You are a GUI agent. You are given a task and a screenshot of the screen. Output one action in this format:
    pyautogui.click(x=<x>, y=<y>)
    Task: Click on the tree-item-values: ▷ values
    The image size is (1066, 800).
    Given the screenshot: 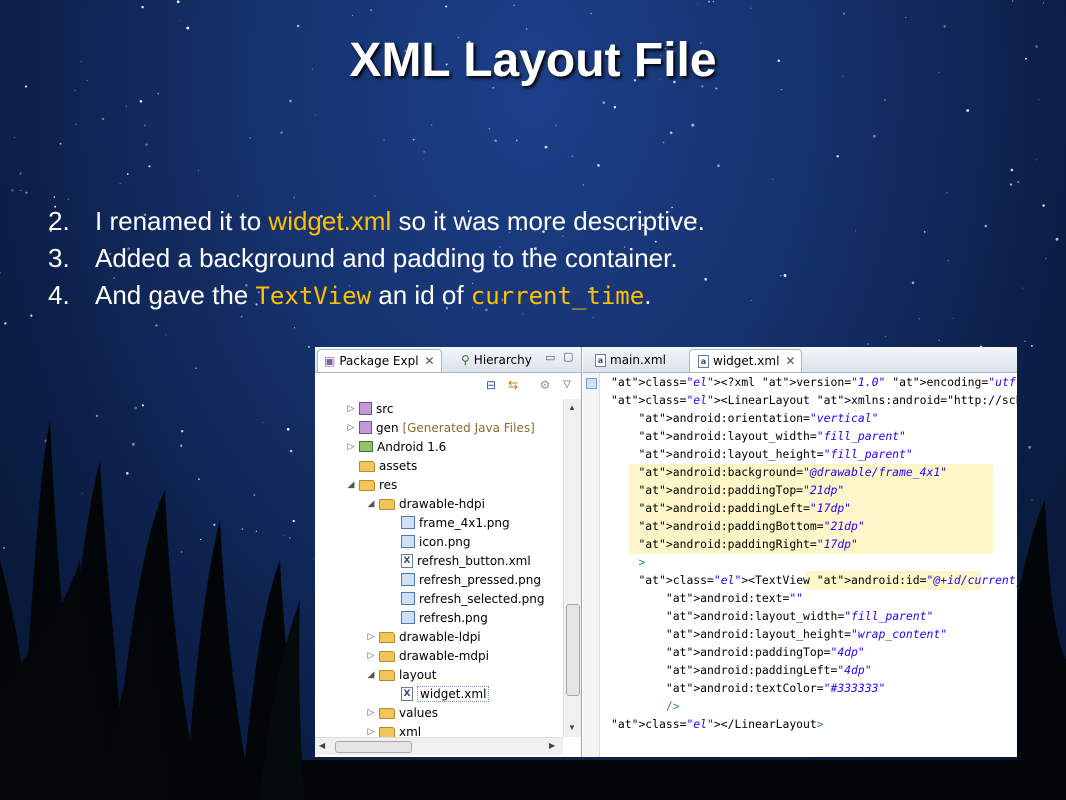 What is the action you would take?
    pyautogui.click(x=402, y=712)
    